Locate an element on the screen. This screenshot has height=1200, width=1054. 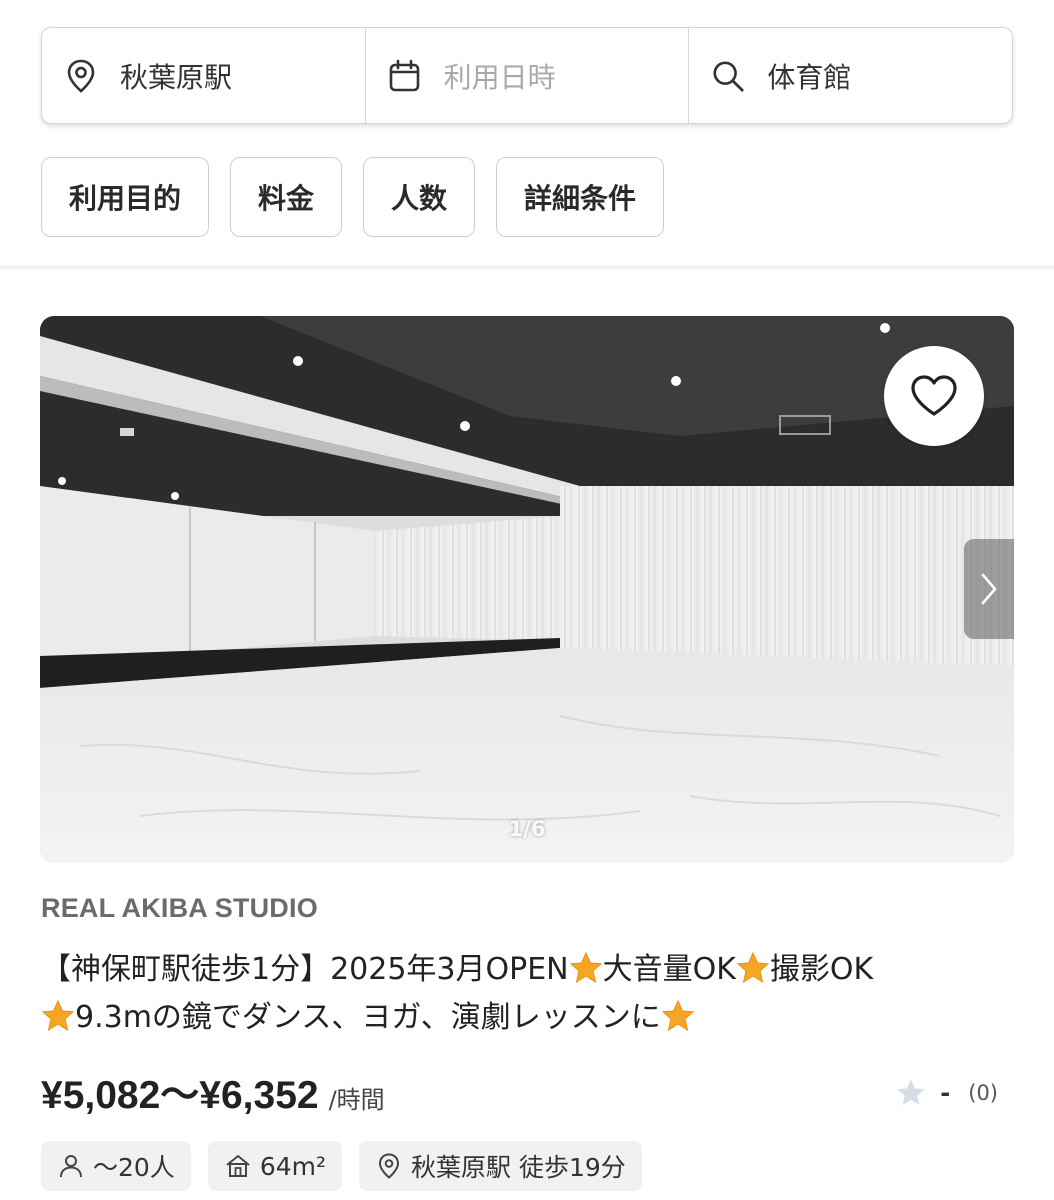
filter-bar: 利用目的 料金 人数 詳細条件 is located at coordinates (353, 197).